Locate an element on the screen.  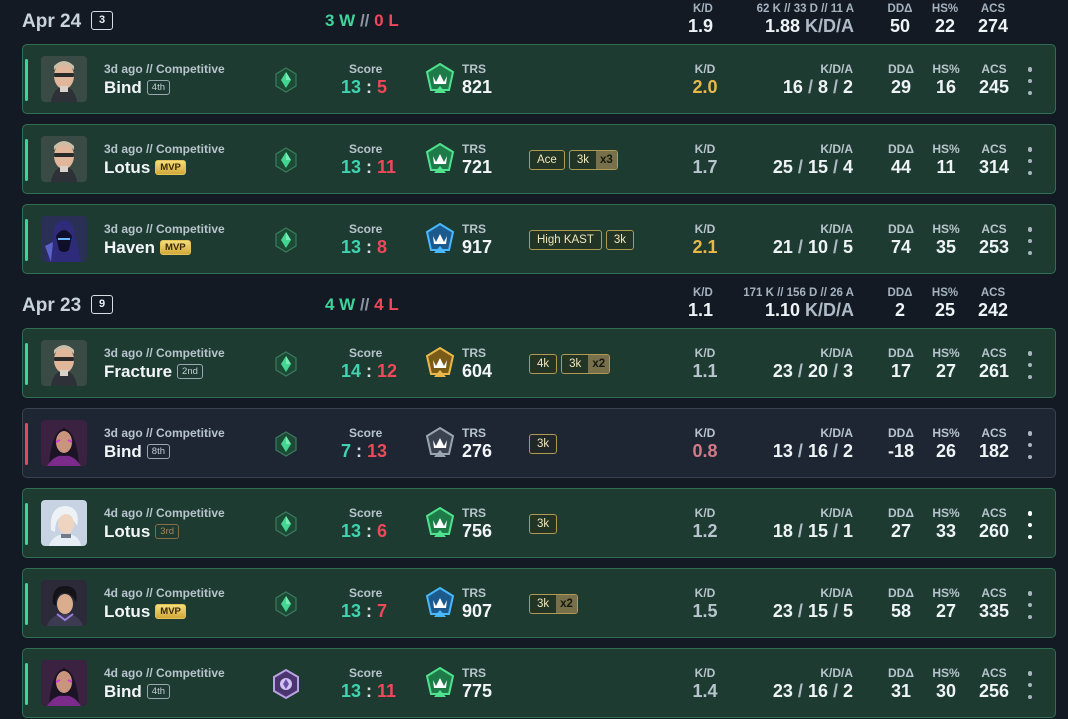
kd-value: 1.5 is located at coordinates (705, 611).